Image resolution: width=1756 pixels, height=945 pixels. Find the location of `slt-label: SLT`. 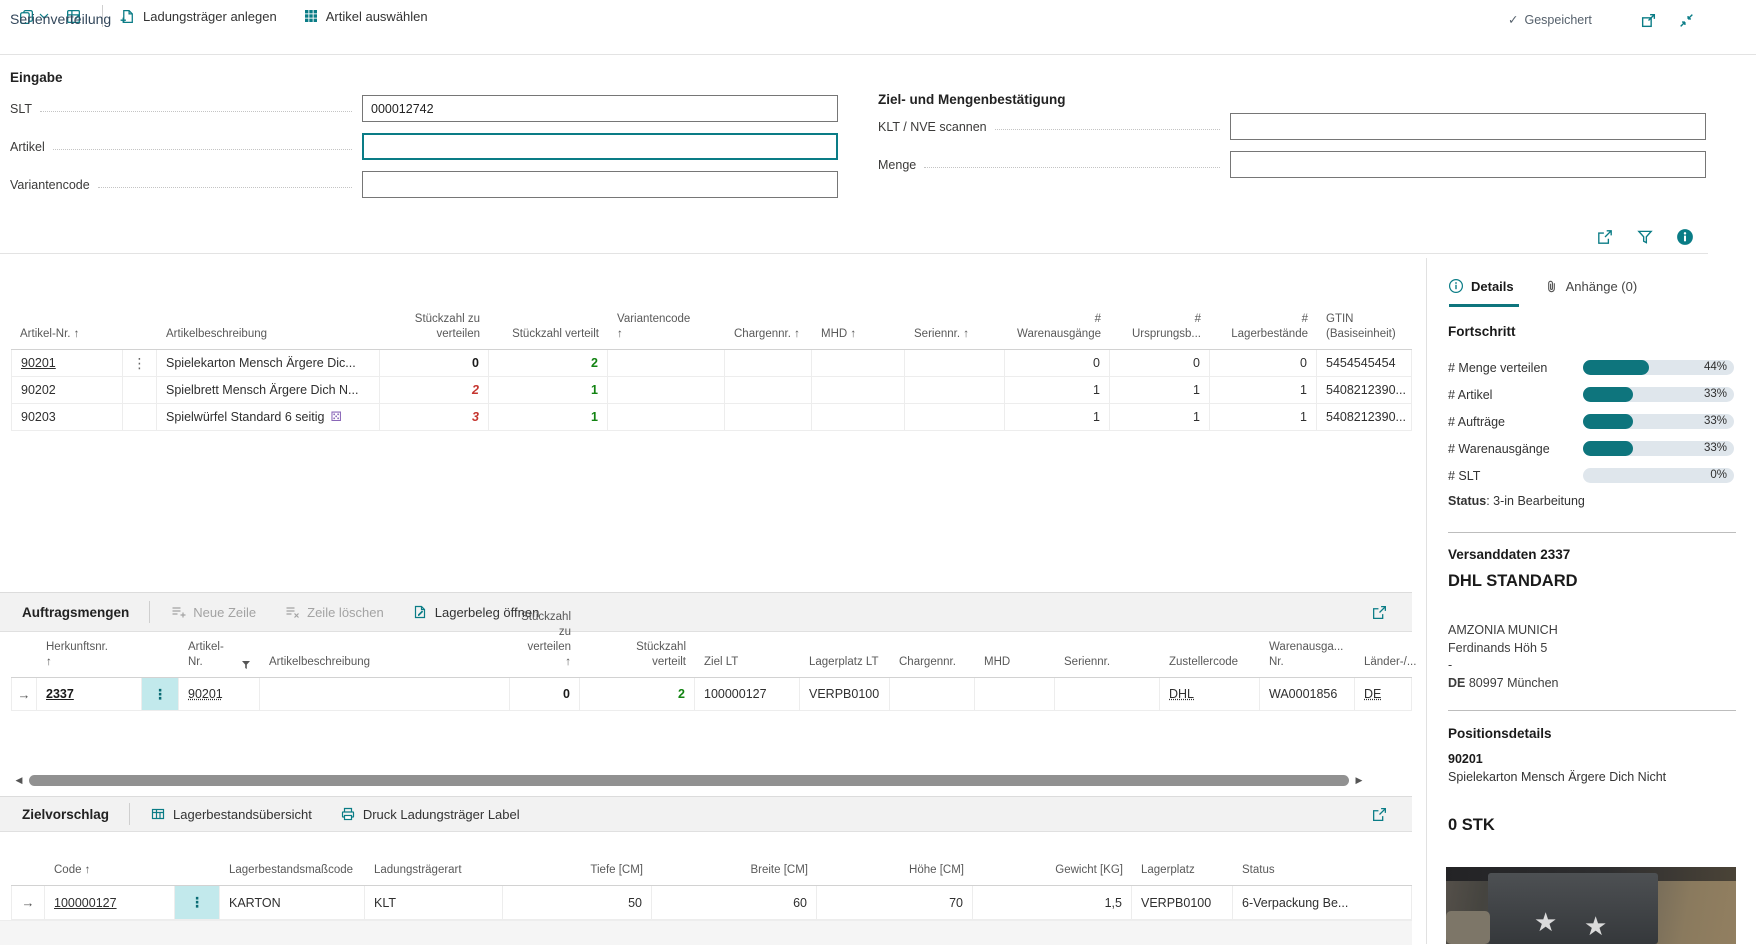

slt-label: SLT is located at coordinates (21, 108).